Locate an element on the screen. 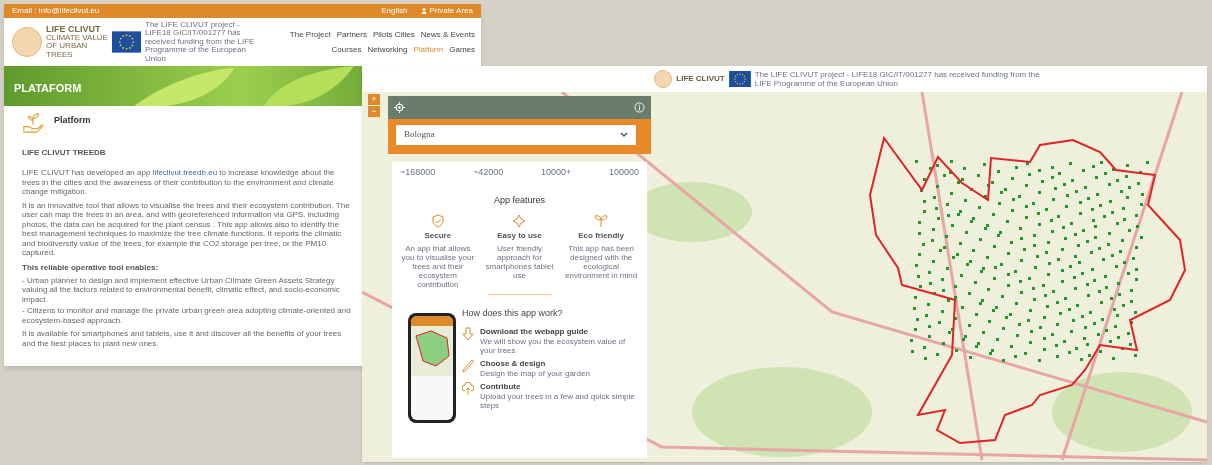 The width and height of the screenshot is (1212, 465). stat-value: 100000 is located at coordinates (623, 172).